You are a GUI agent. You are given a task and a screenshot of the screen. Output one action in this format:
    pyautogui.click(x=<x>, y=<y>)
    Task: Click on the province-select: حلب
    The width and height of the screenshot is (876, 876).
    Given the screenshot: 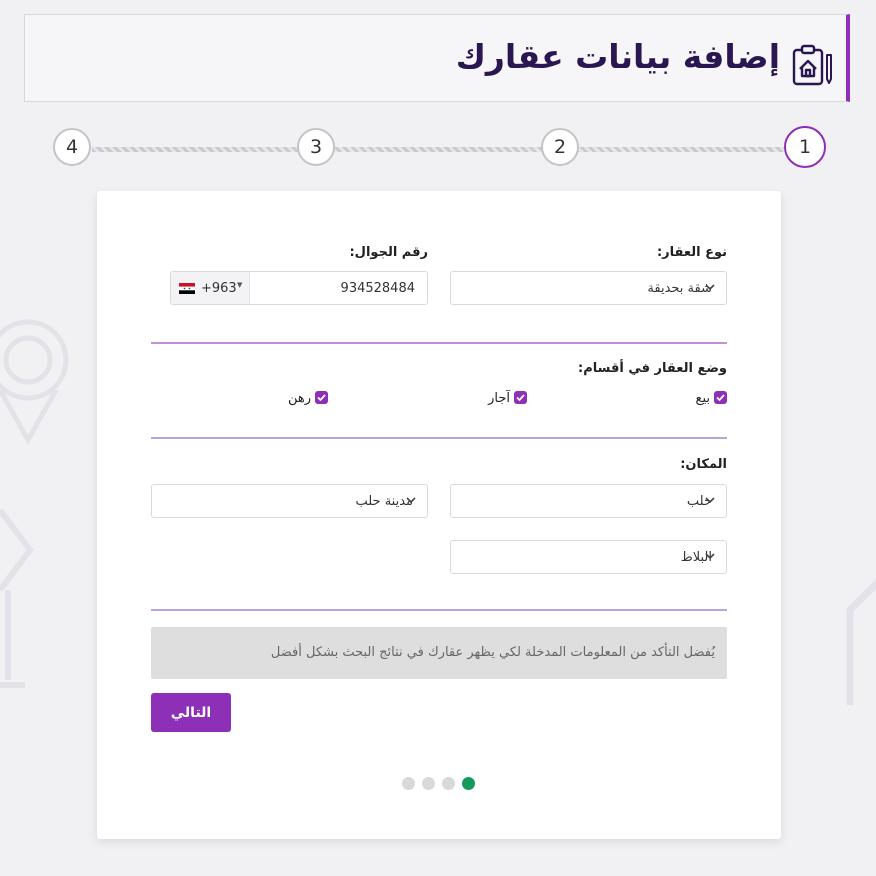 What is the action you would take?
    pyautogui.click(x=588, y=501)
    